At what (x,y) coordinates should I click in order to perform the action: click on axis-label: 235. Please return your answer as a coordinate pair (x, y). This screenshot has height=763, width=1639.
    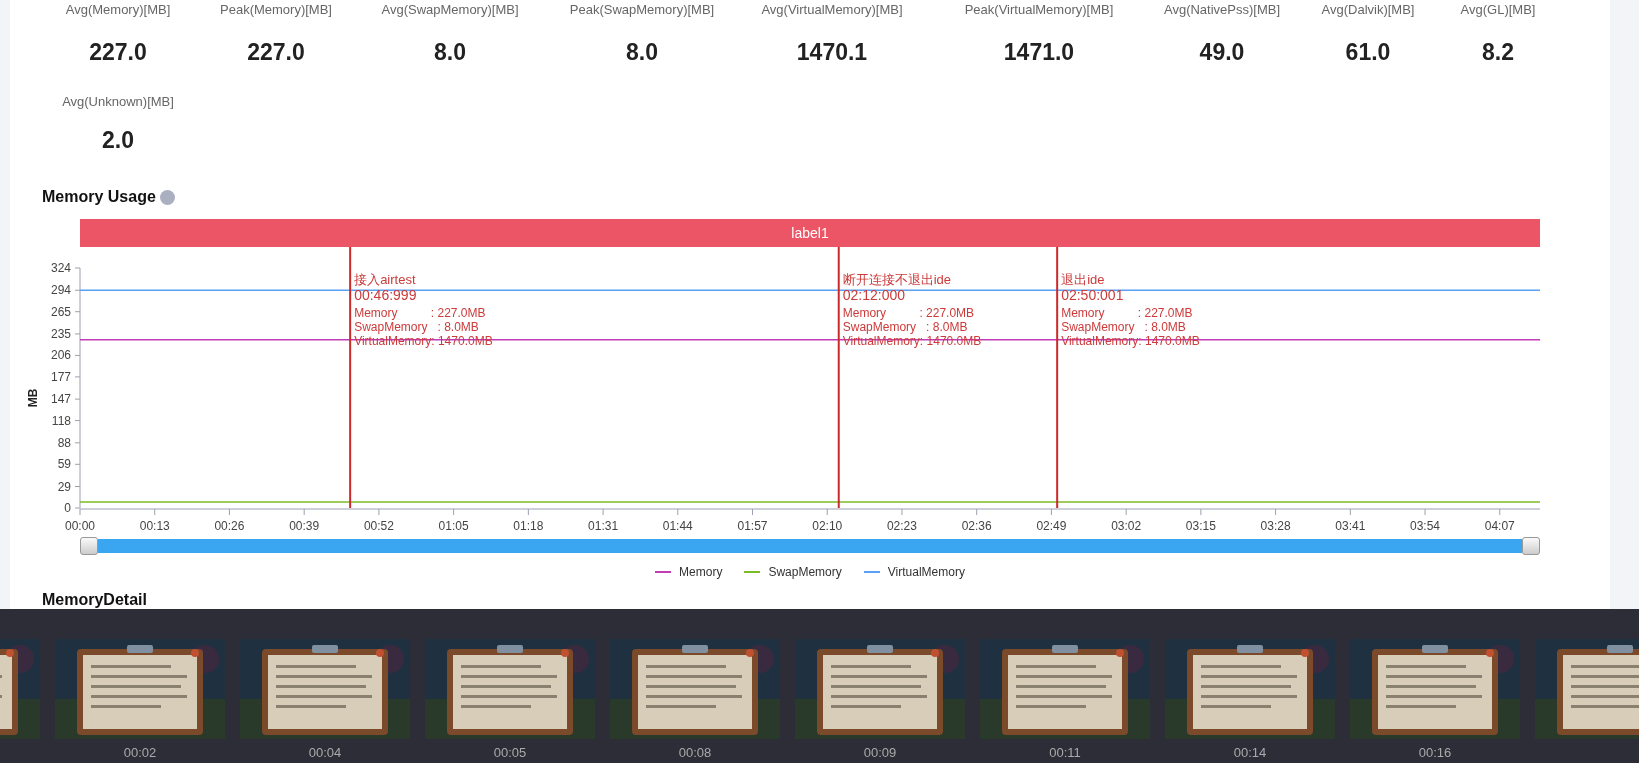
    Looking at the image, I should click on (60, 333).